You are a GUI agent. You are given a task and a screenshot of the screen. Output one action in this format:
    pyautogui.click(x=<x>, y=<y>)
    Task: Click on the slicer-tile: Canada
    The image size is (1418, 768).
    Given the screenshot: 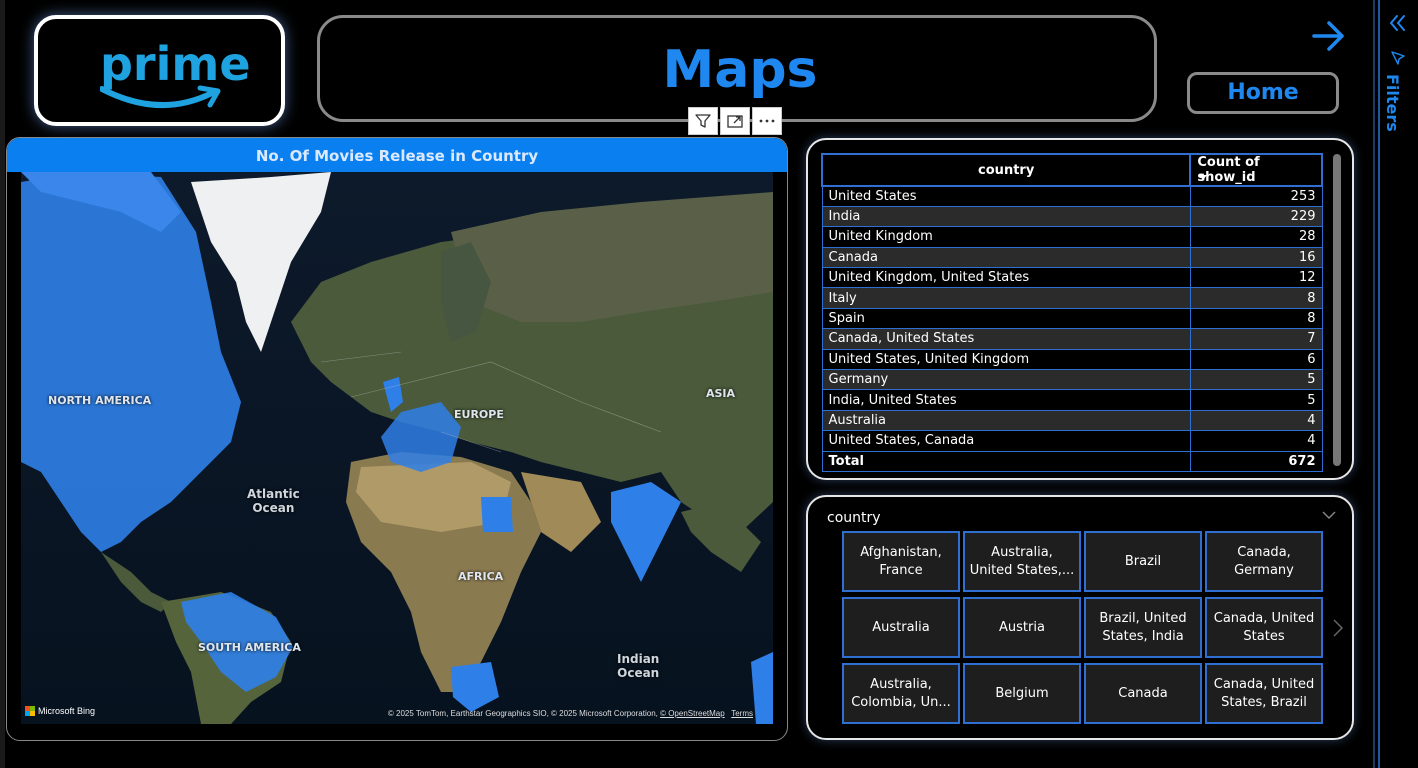 What is the action you would take?
    pyautogui.click(x=1143, y=693)
    